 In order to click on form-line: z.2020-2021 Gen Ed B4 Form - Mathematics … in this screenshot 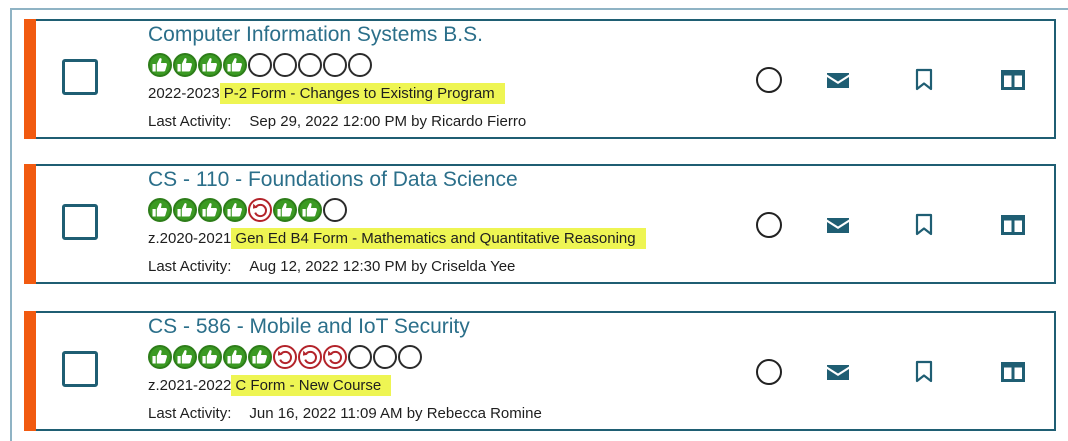, I will do `click(397, 238)`.